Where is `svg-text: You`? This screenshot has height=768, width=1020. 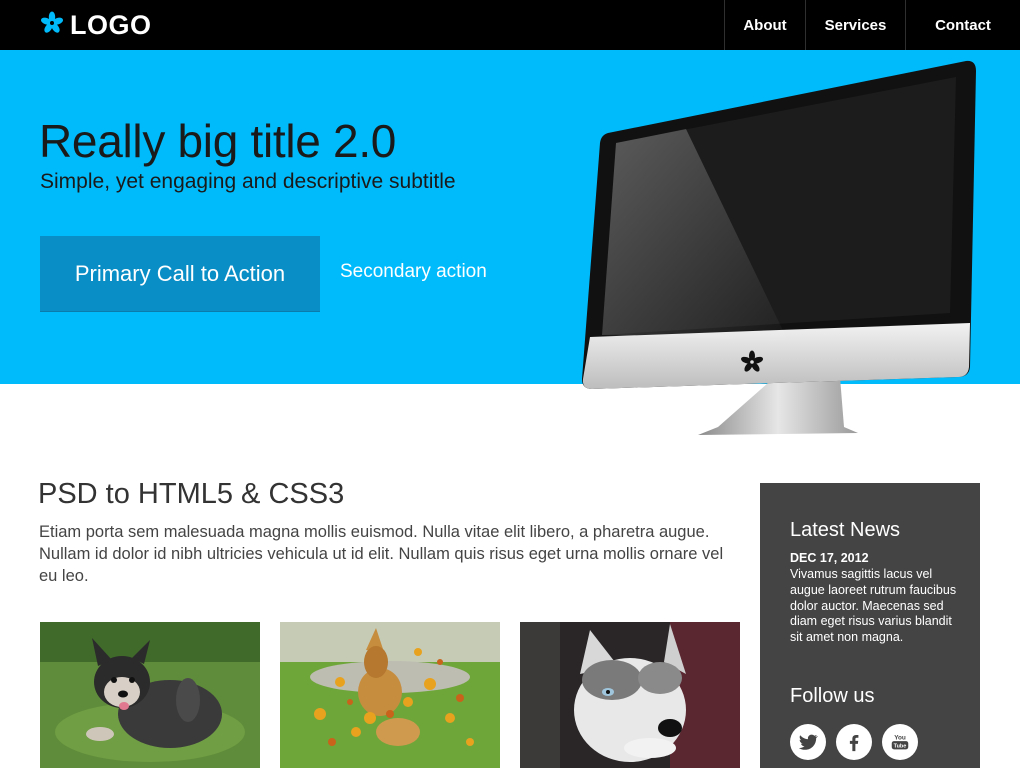
svg-text: You is located at coordinates (900, 737).